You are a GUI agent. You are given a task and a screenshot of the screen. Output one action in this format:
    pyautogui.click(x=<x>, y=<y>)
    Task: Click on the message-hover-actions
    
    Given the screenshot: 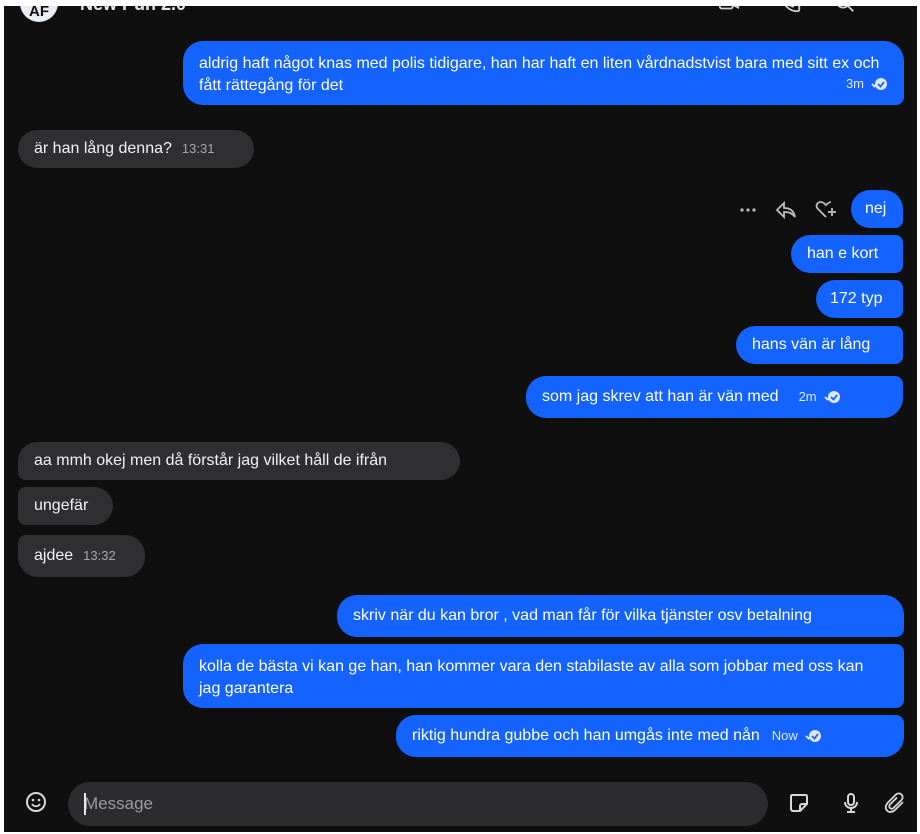 What is the action you would take?
    pyautogui.click(x=788, y=210)
    